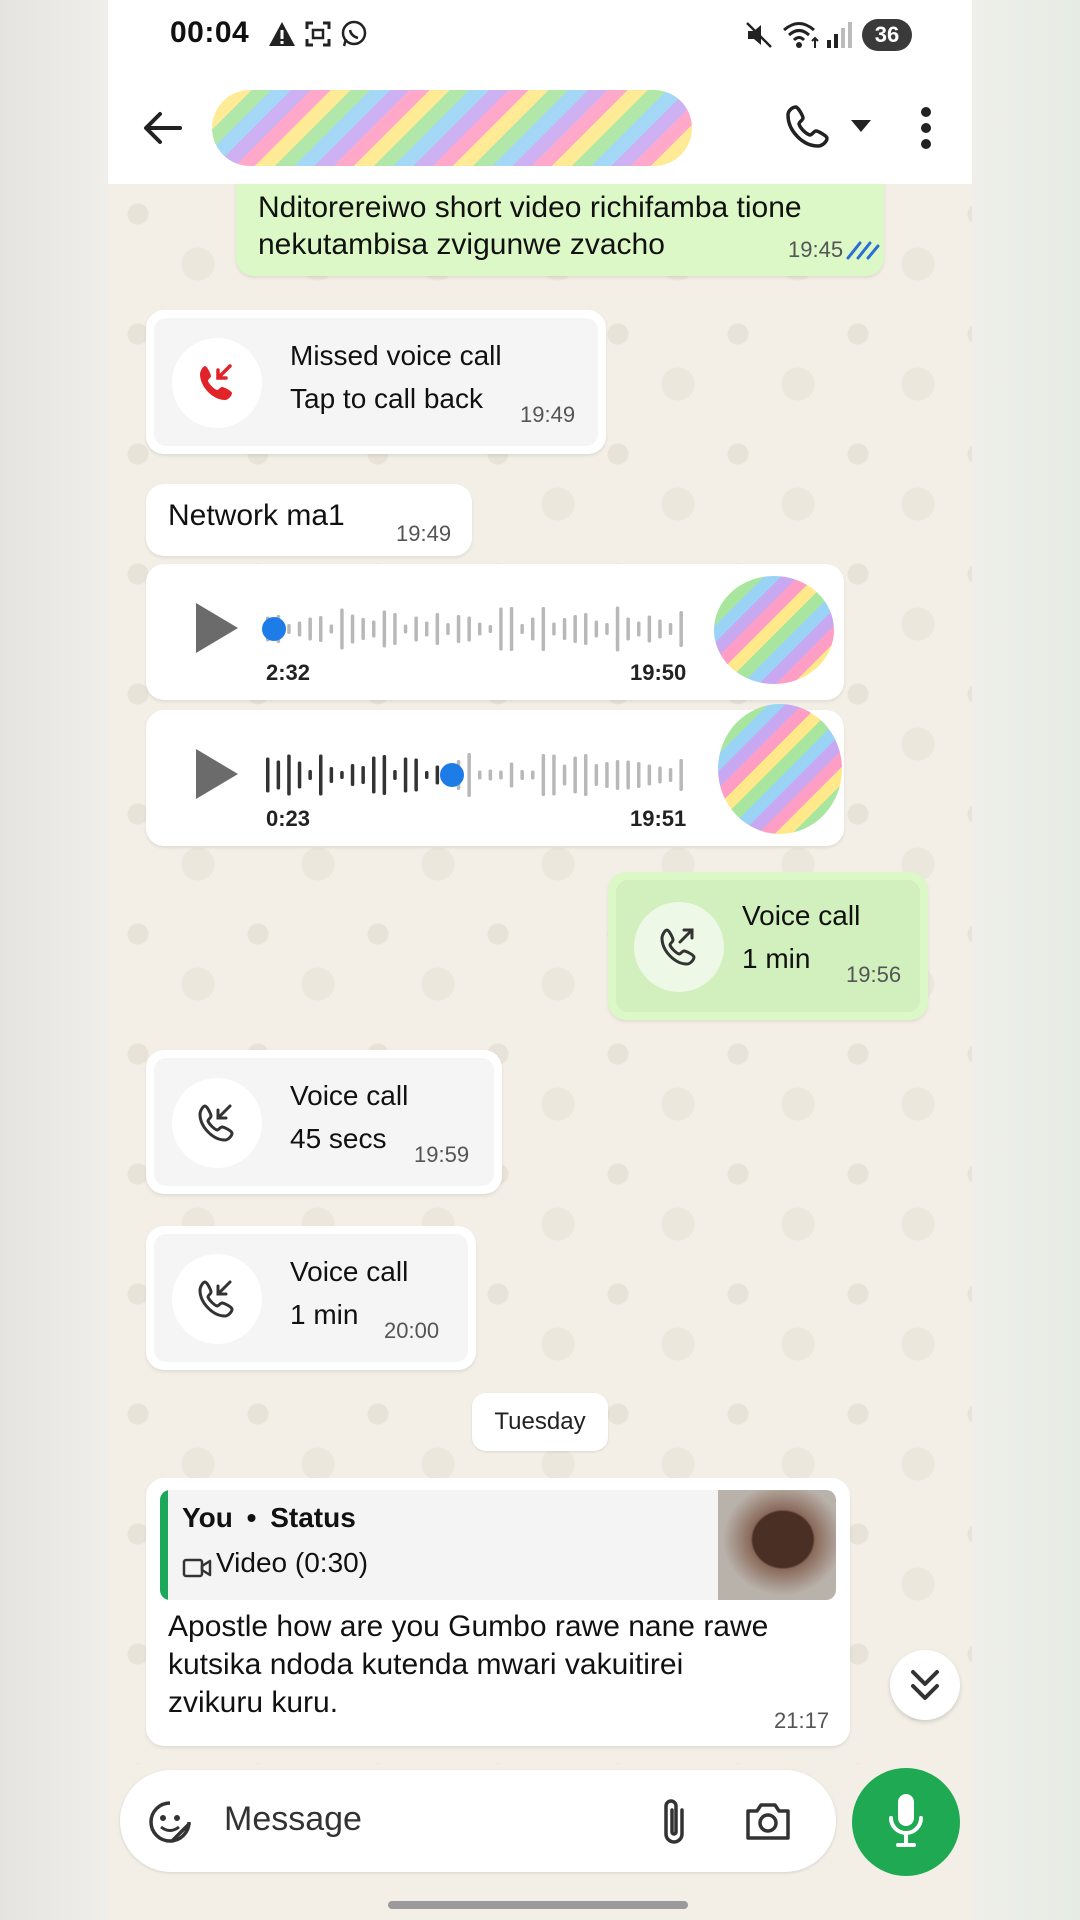  I want to click on contact-name-redacted, so click(452, 128).